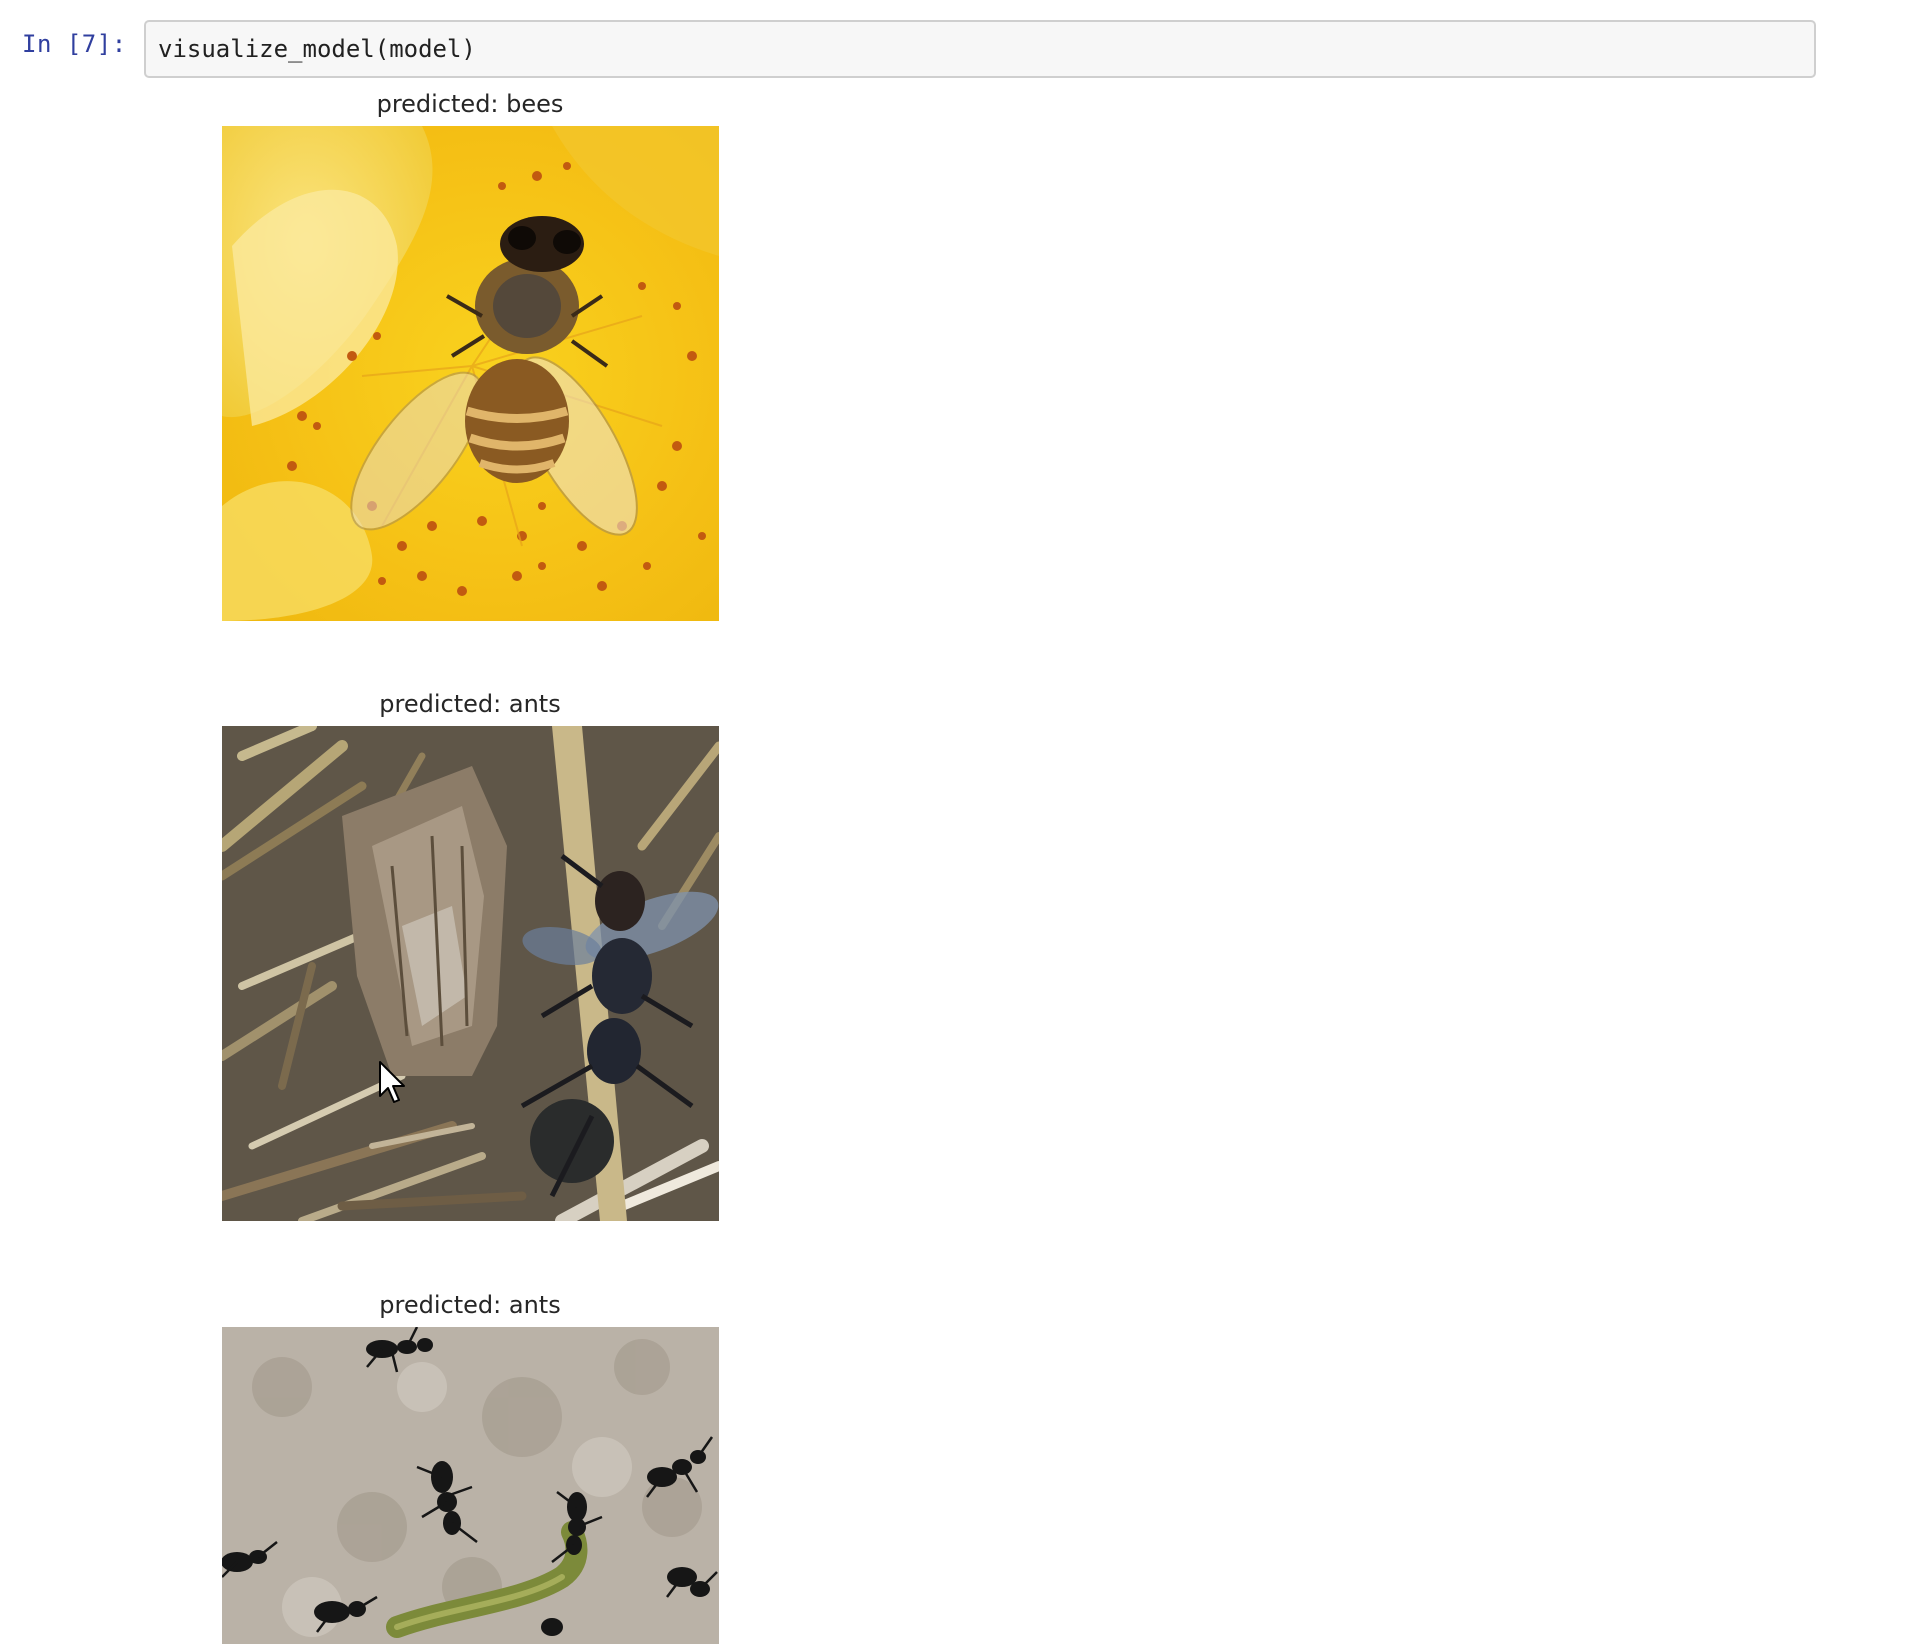 The height and width of the screenshot is (1644, 1924). Describe the element at coordinates (74, 44) in the screenshot. I see `input-prompt: In [7]:` at that location.